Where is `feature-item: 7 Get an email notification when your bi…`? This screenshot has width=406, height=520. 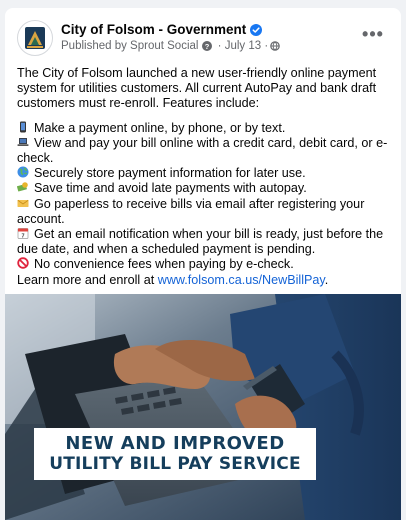
feature-item: 7 Get an email notification when your bi… is located at coordinates (203, 242).